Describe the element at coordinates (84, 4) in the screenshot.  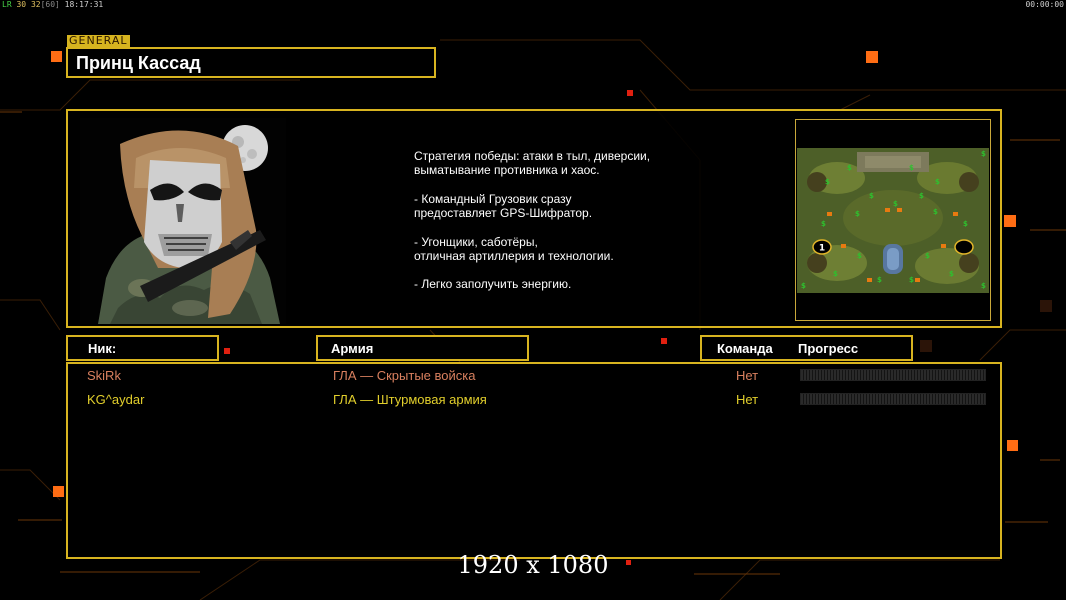
I see `clock-readout: 18:17:31` at that location.